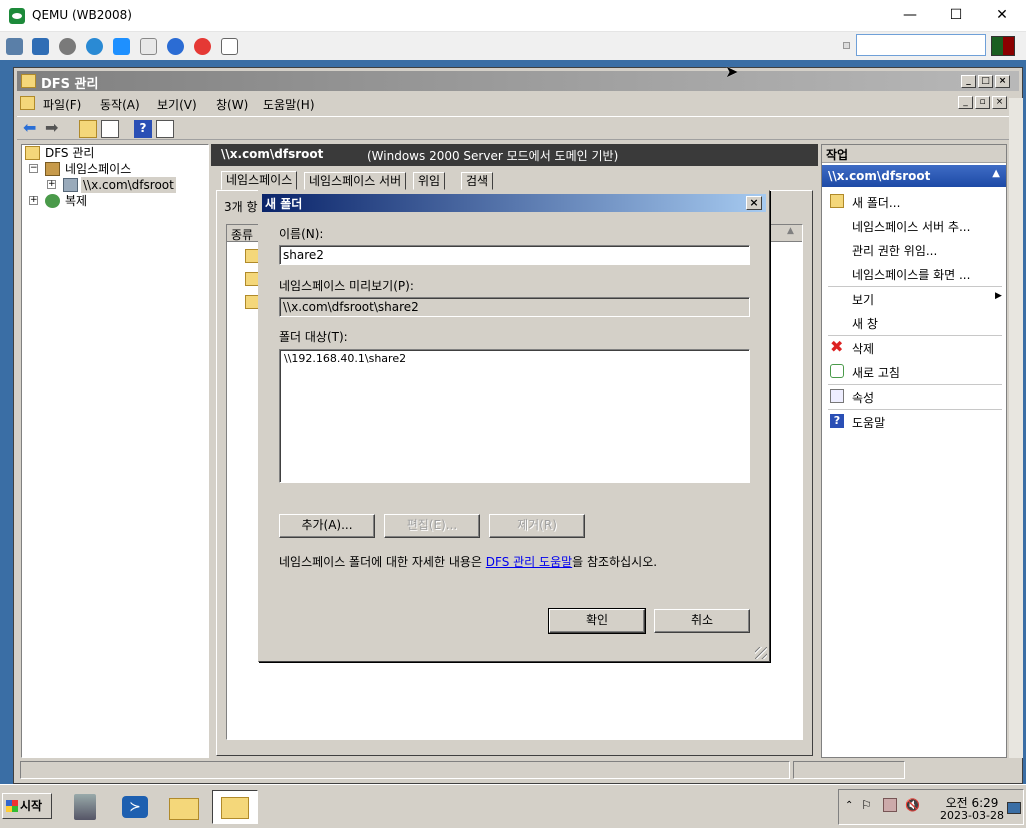  I want to click on menu-view: 보기(V), so click(177, 104).